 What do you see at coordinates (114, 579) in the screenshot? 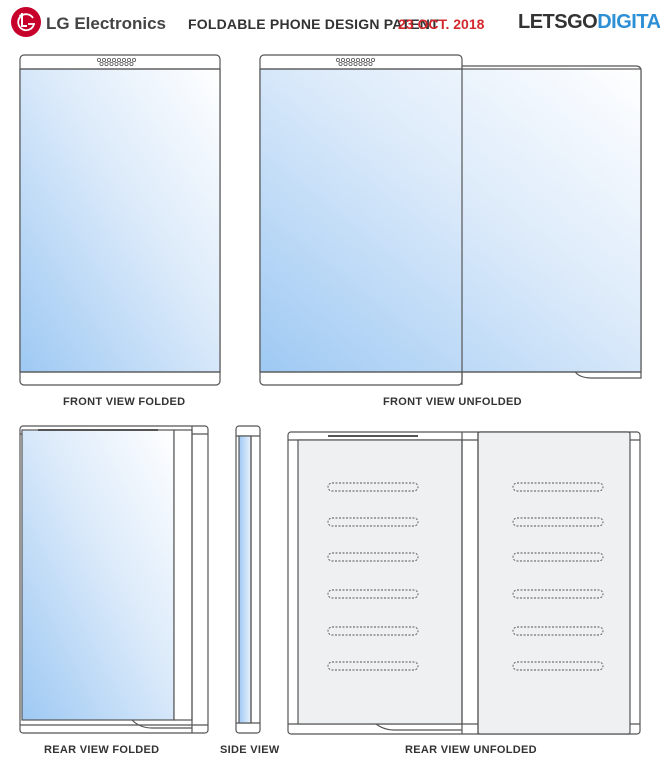
I see `rear-view-folded-drawing` at bounding box center [114, 579].